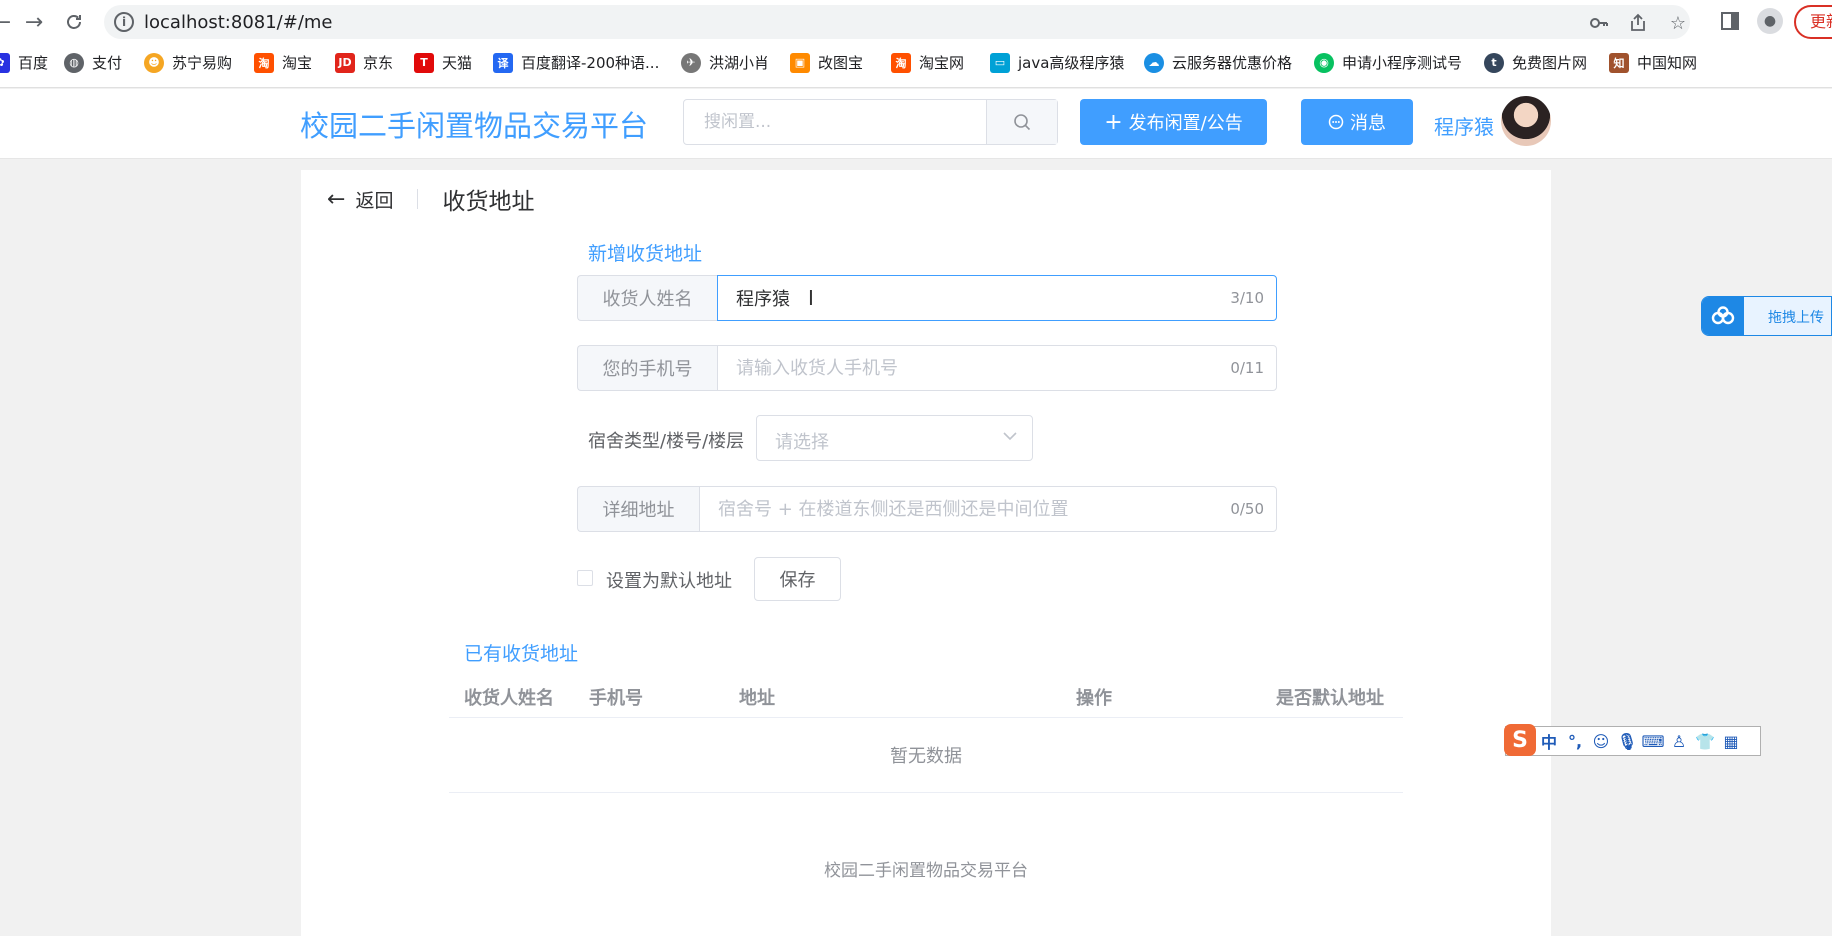 The image size is (1832, 936). Describe the element at coordinates (283, 62) in the screenshot. I see `bookmark-item: 淘淘宝` at that location.